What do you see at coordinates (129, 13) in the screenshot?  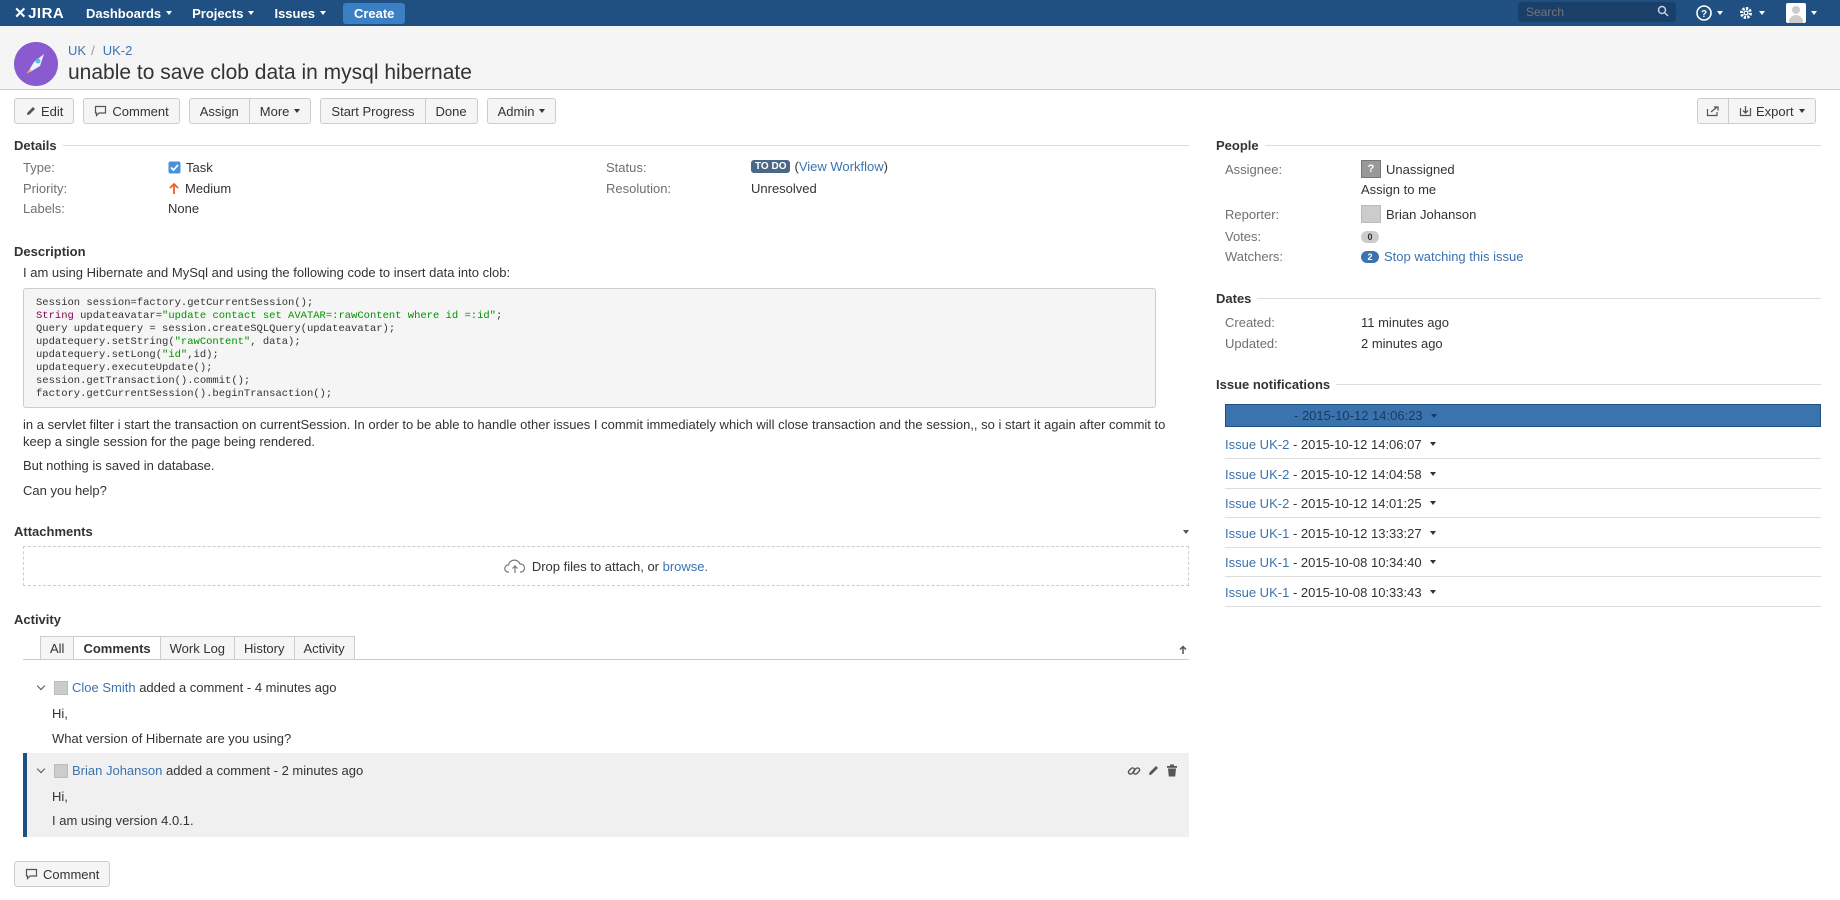 I see `nav-dashboards: Dashboards` at bounding box center [129, 13].